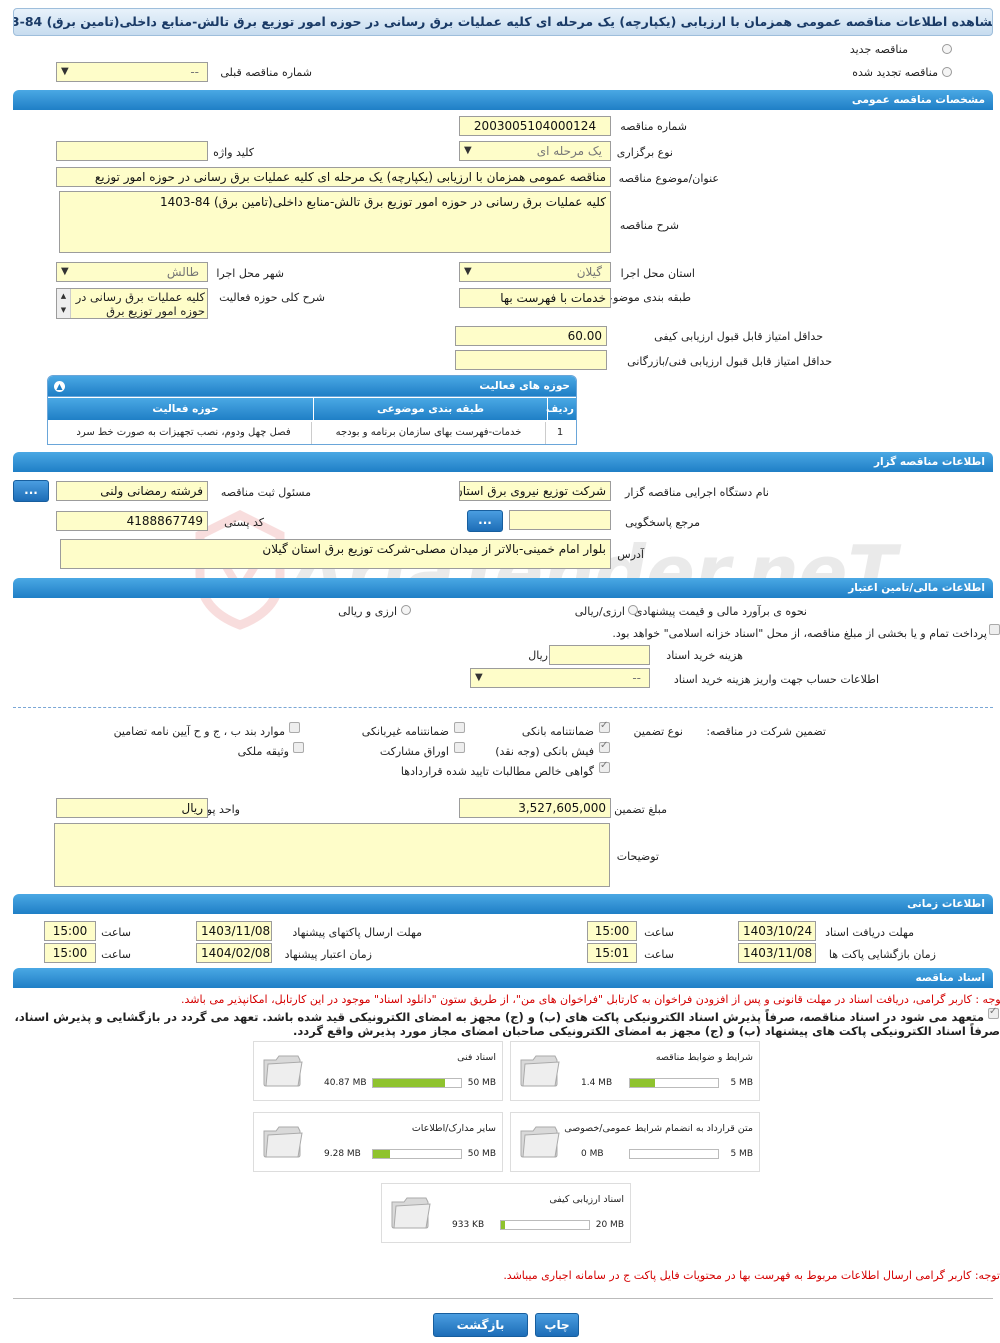 The width and height of the screenshot is (1000, 1343). What do you see at coordinates (869, 932) in the screenshot?
I see `doc-deadline-label: مهلت دریافت اسناد` at bounding box center [869, 932].